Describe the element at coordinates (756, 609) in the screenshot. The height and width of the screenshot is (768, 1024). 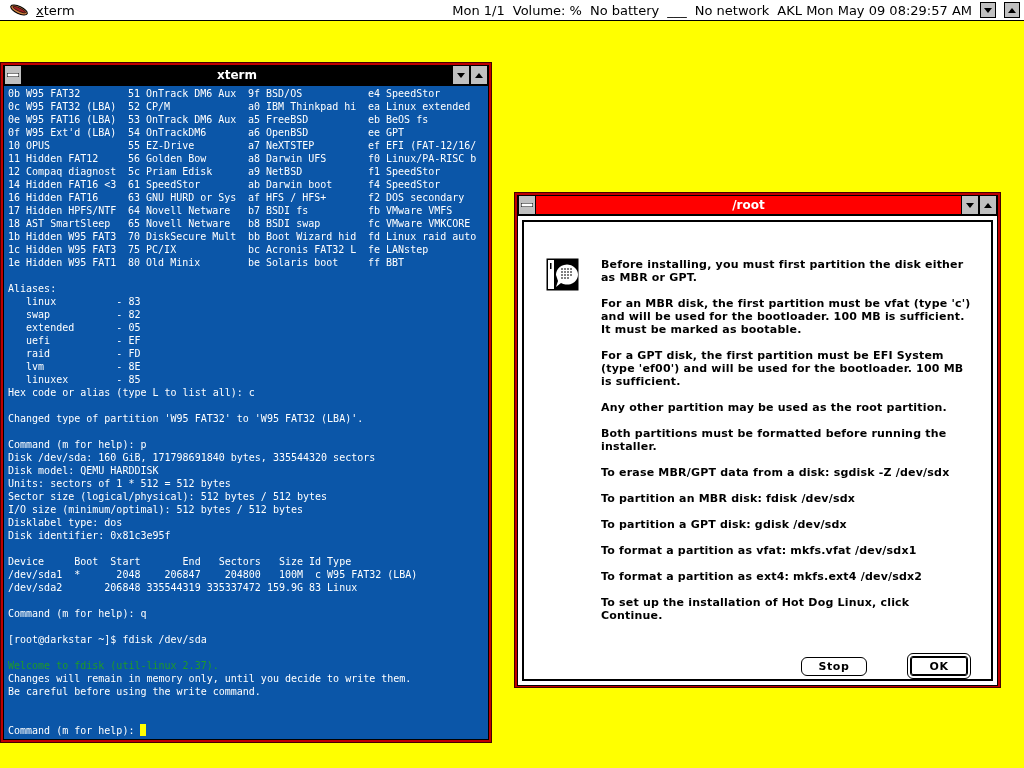
I see `message-paragraph: To set up the installation of Hot Dog Linux, click Continue.` at that location.